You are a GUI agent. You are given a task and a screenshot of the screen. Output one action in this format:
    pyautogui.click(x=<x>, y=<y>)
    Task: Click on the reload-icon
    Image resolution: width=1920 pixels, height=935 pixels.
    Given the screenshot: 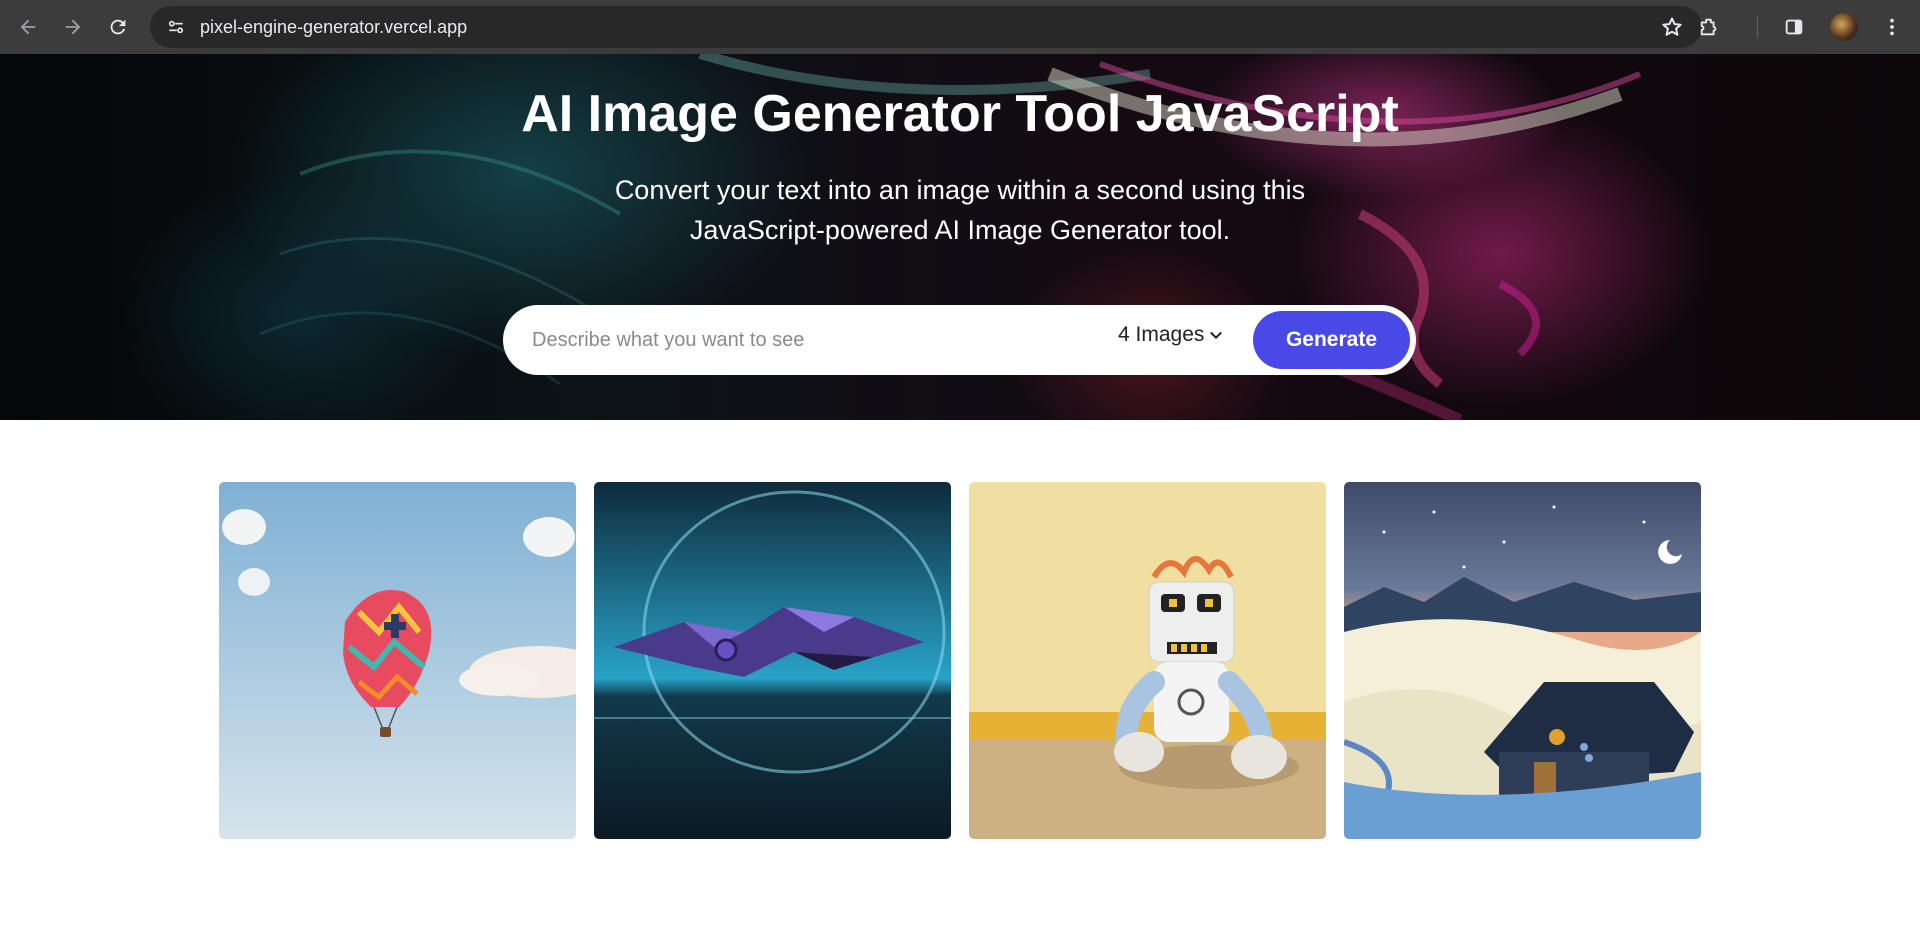 What is the action you would take?
    pyautogui.click(x=118, y=27)
    